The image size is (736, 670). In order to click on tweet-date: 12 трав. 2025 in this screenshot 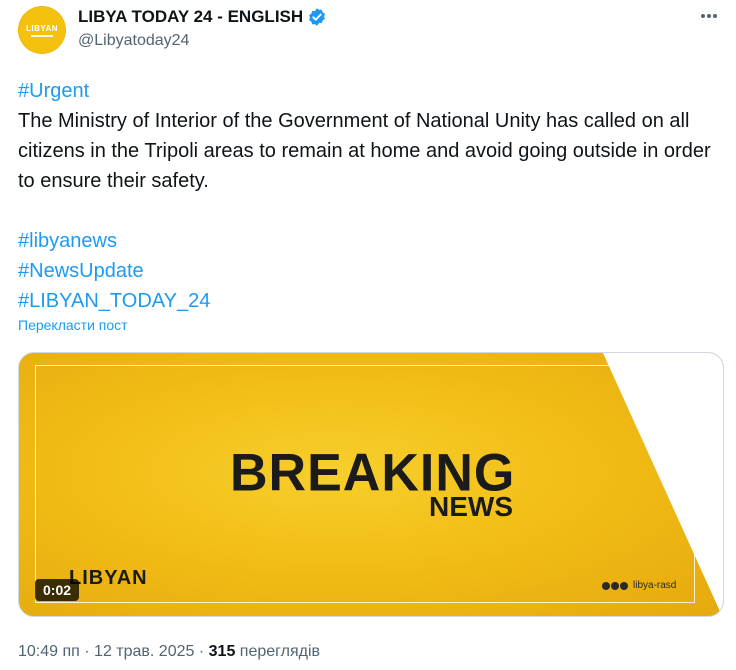, I will do `click(144, 651)`.